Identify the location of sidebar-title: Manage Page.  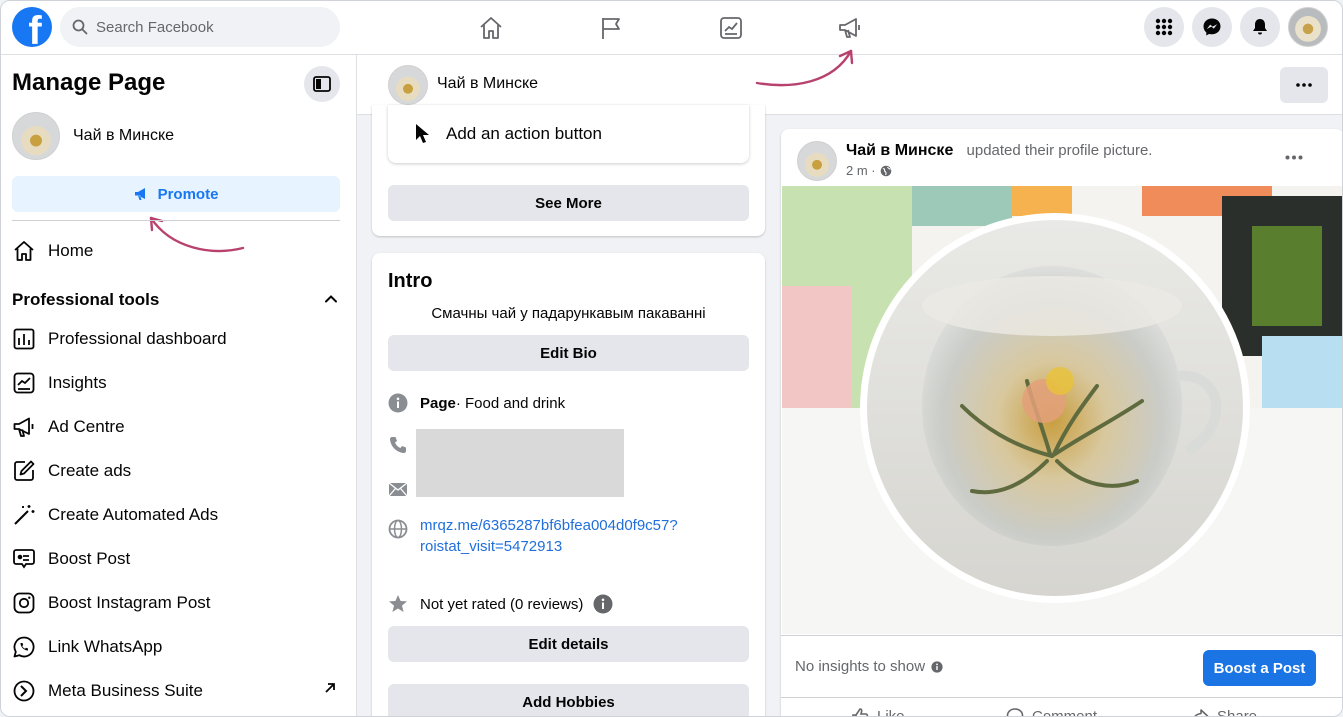
(89, 82).